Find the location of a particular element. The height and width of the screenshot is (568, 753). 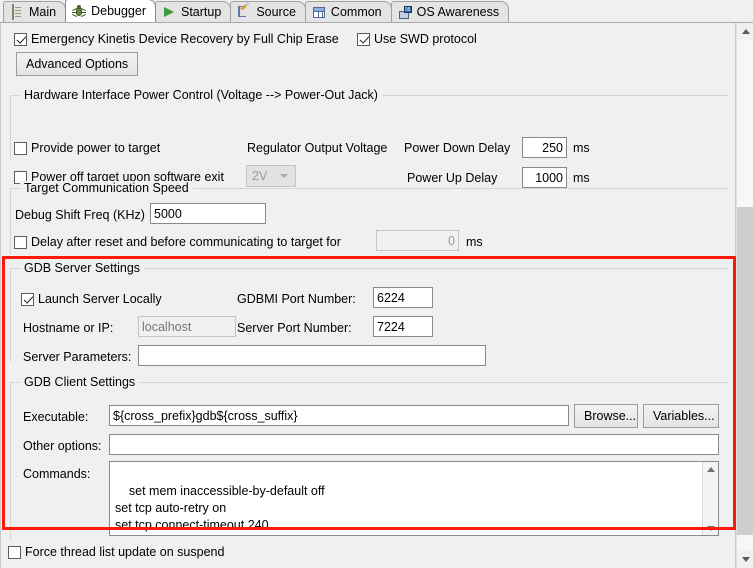

power-down-delay-unit: ms is located at coordinates (581, 148).